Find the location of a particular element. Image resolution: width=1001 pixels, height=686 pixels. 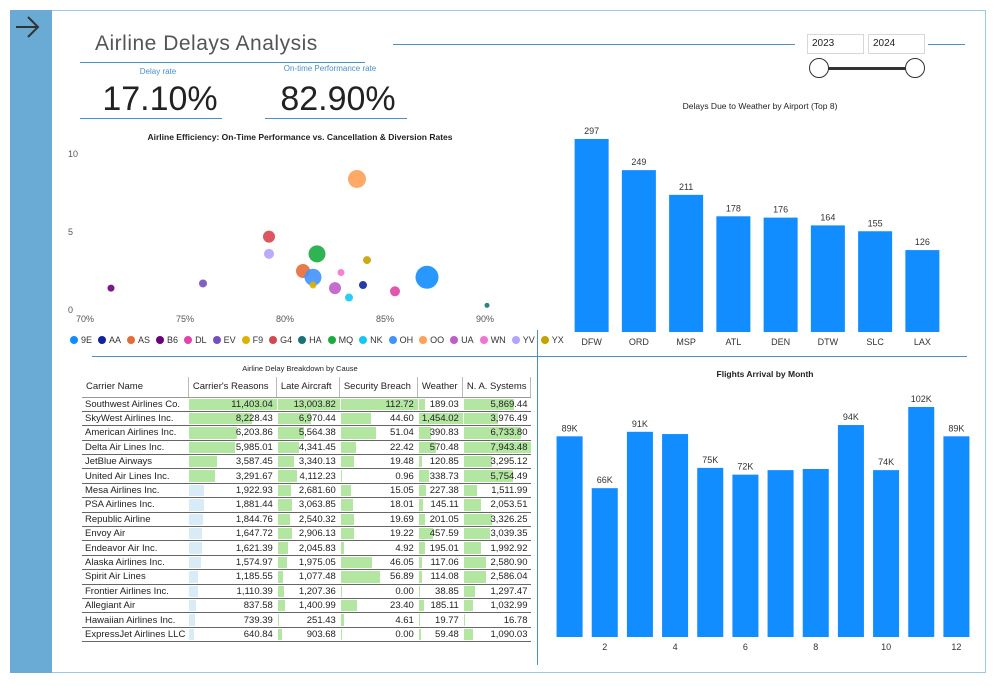

value-cell: 1,110.39 is located at coordinates (232, 591).